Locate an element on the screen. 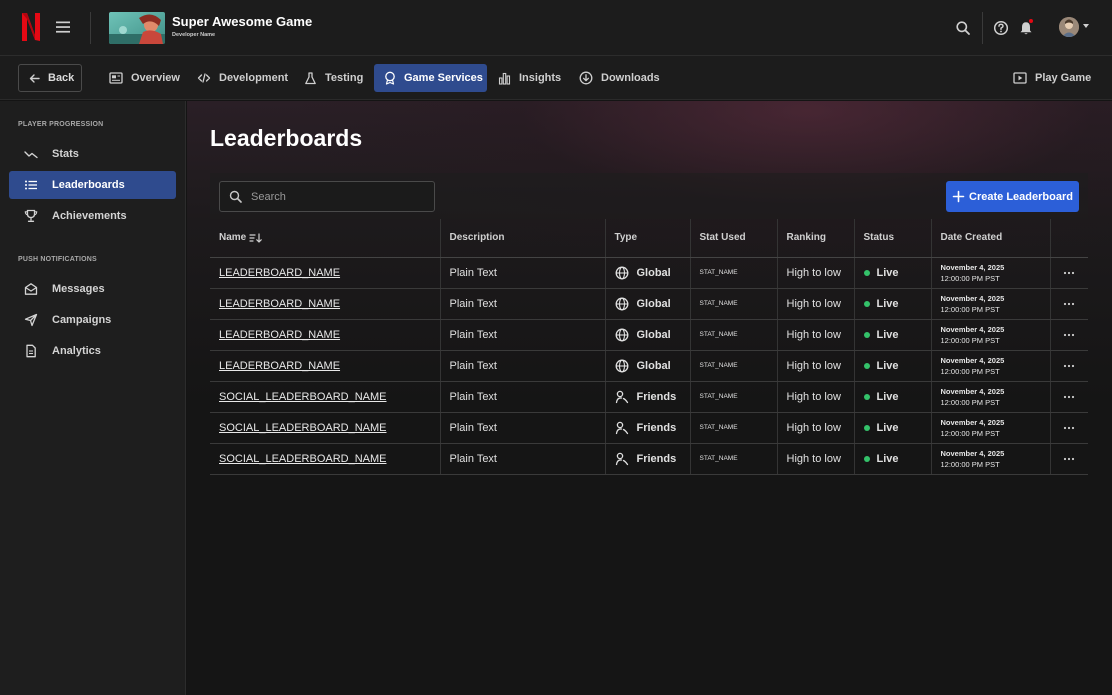 Image resolution: width=1112 pixels, height=695 pixels. bar-chart-icon is located at coordinates (504, 78).